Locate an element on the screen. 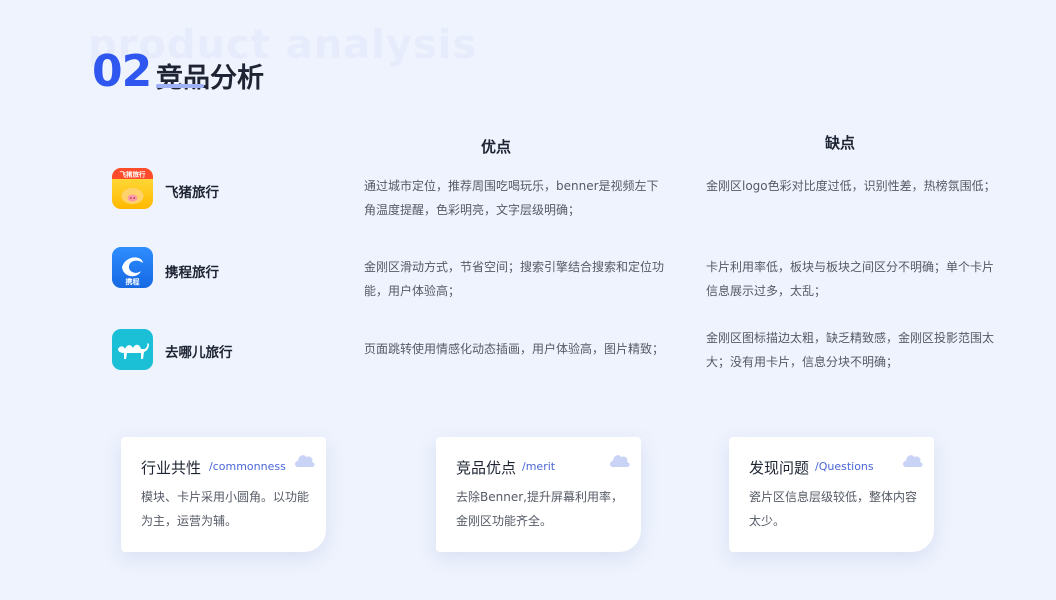  card-text: 瓷片区信息层级较低，整体内容太少。 is located at coordinates (833, 509).